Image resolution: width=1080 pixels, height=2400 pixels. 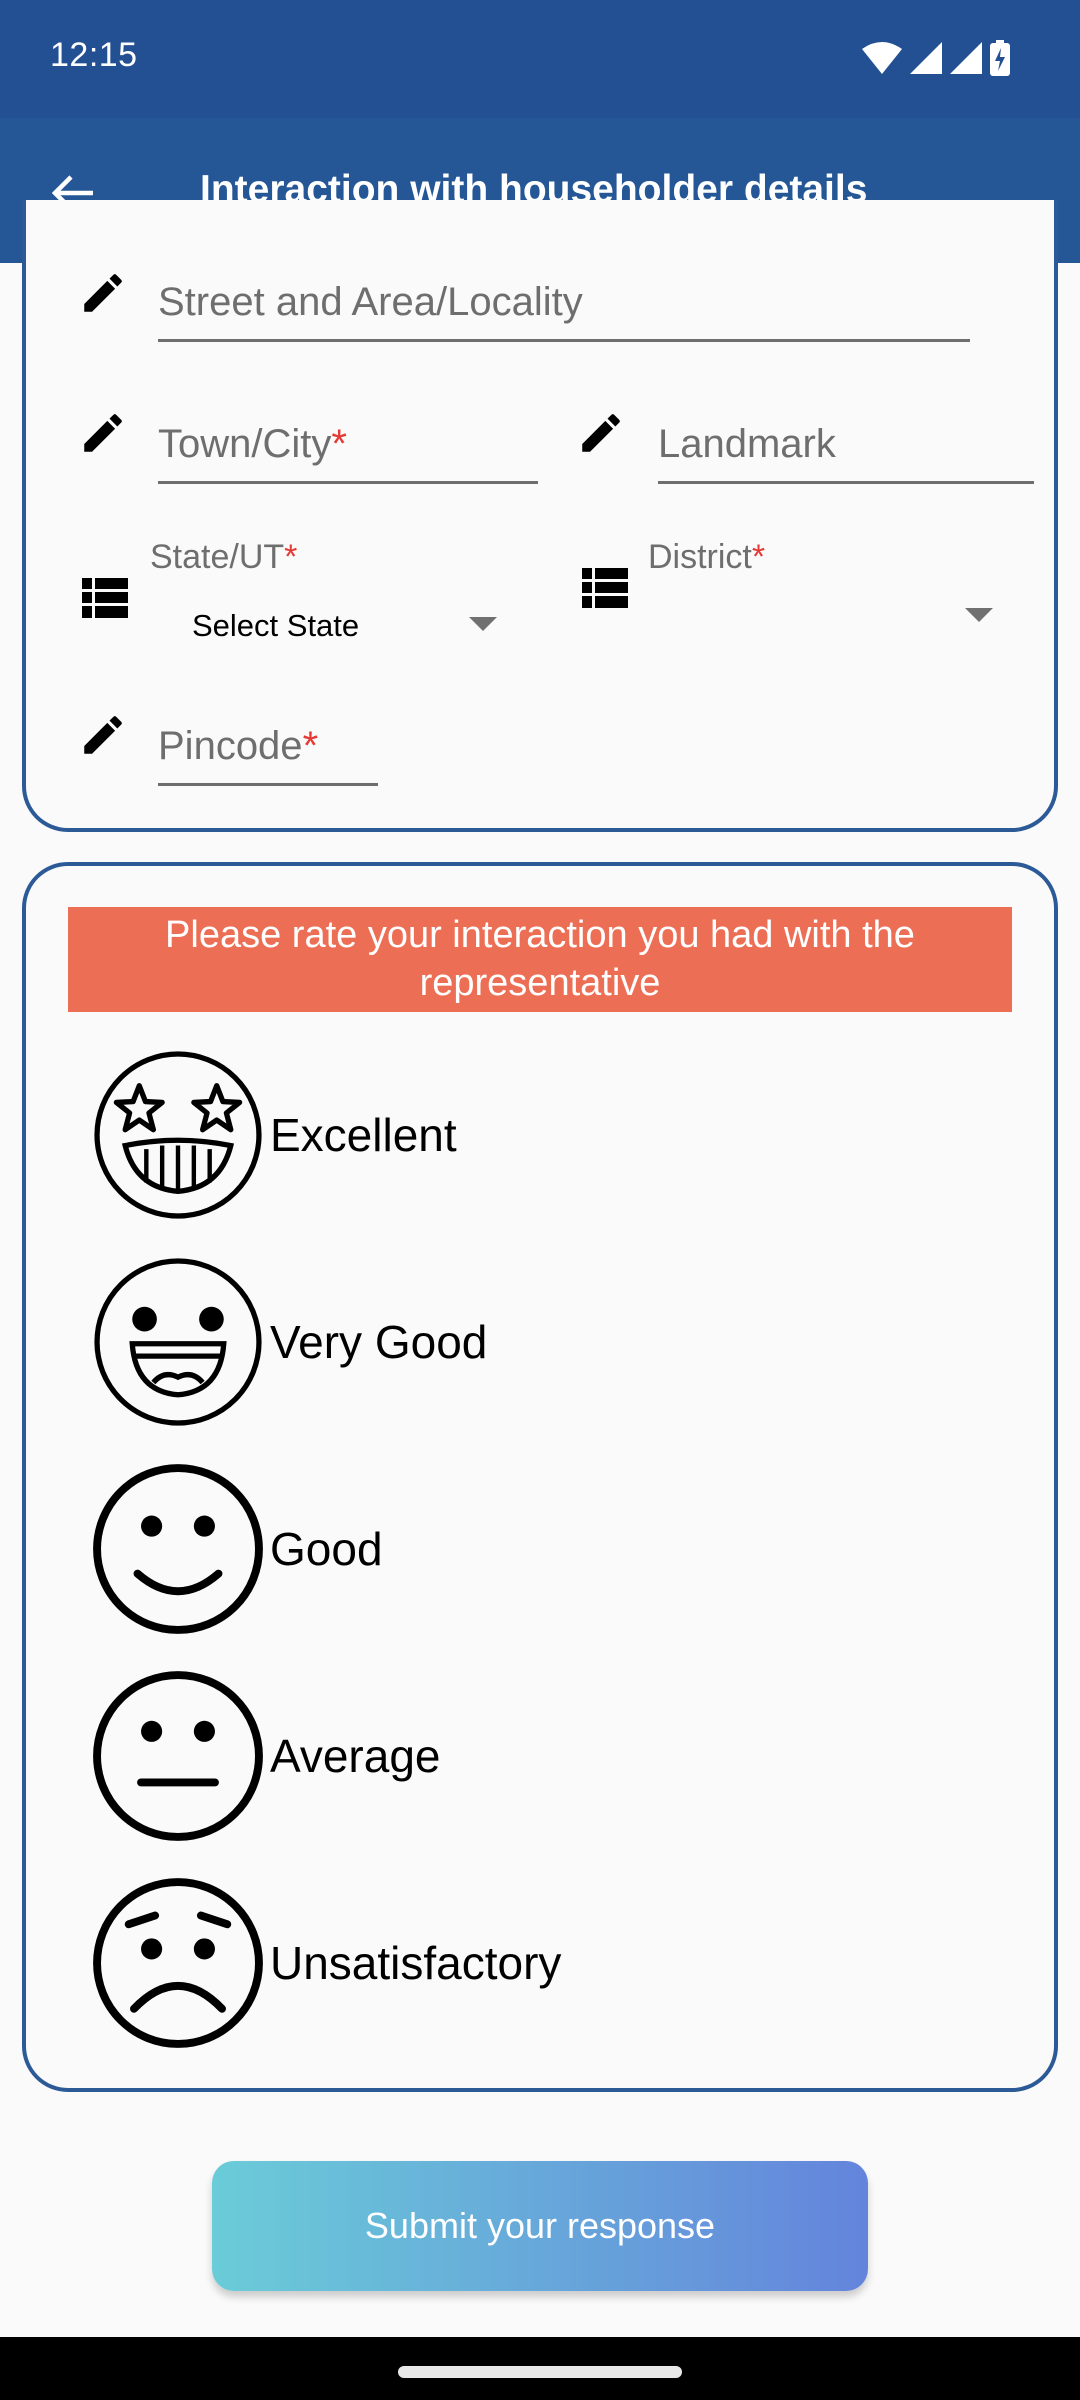 I want to click on street-input: Street and Area/Locality, so click(x=564, y=311).